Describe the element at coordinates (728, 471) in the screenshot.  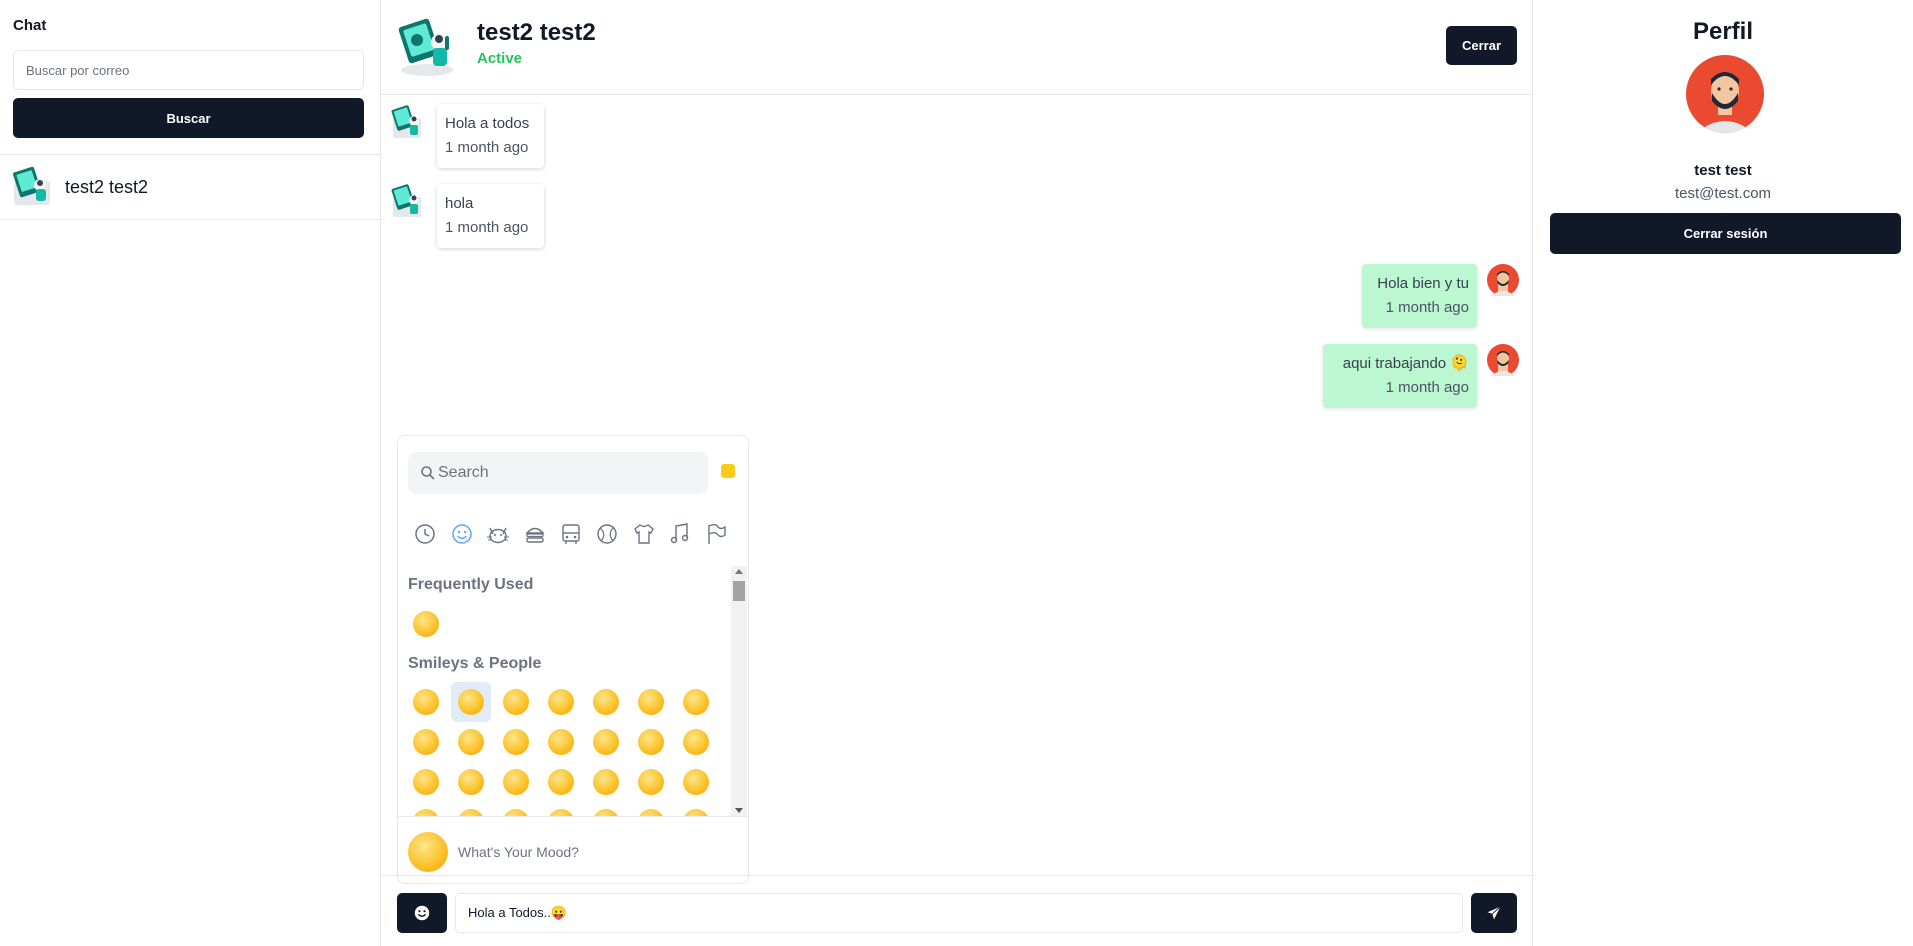
I see `skin-tone-selector` at that location.